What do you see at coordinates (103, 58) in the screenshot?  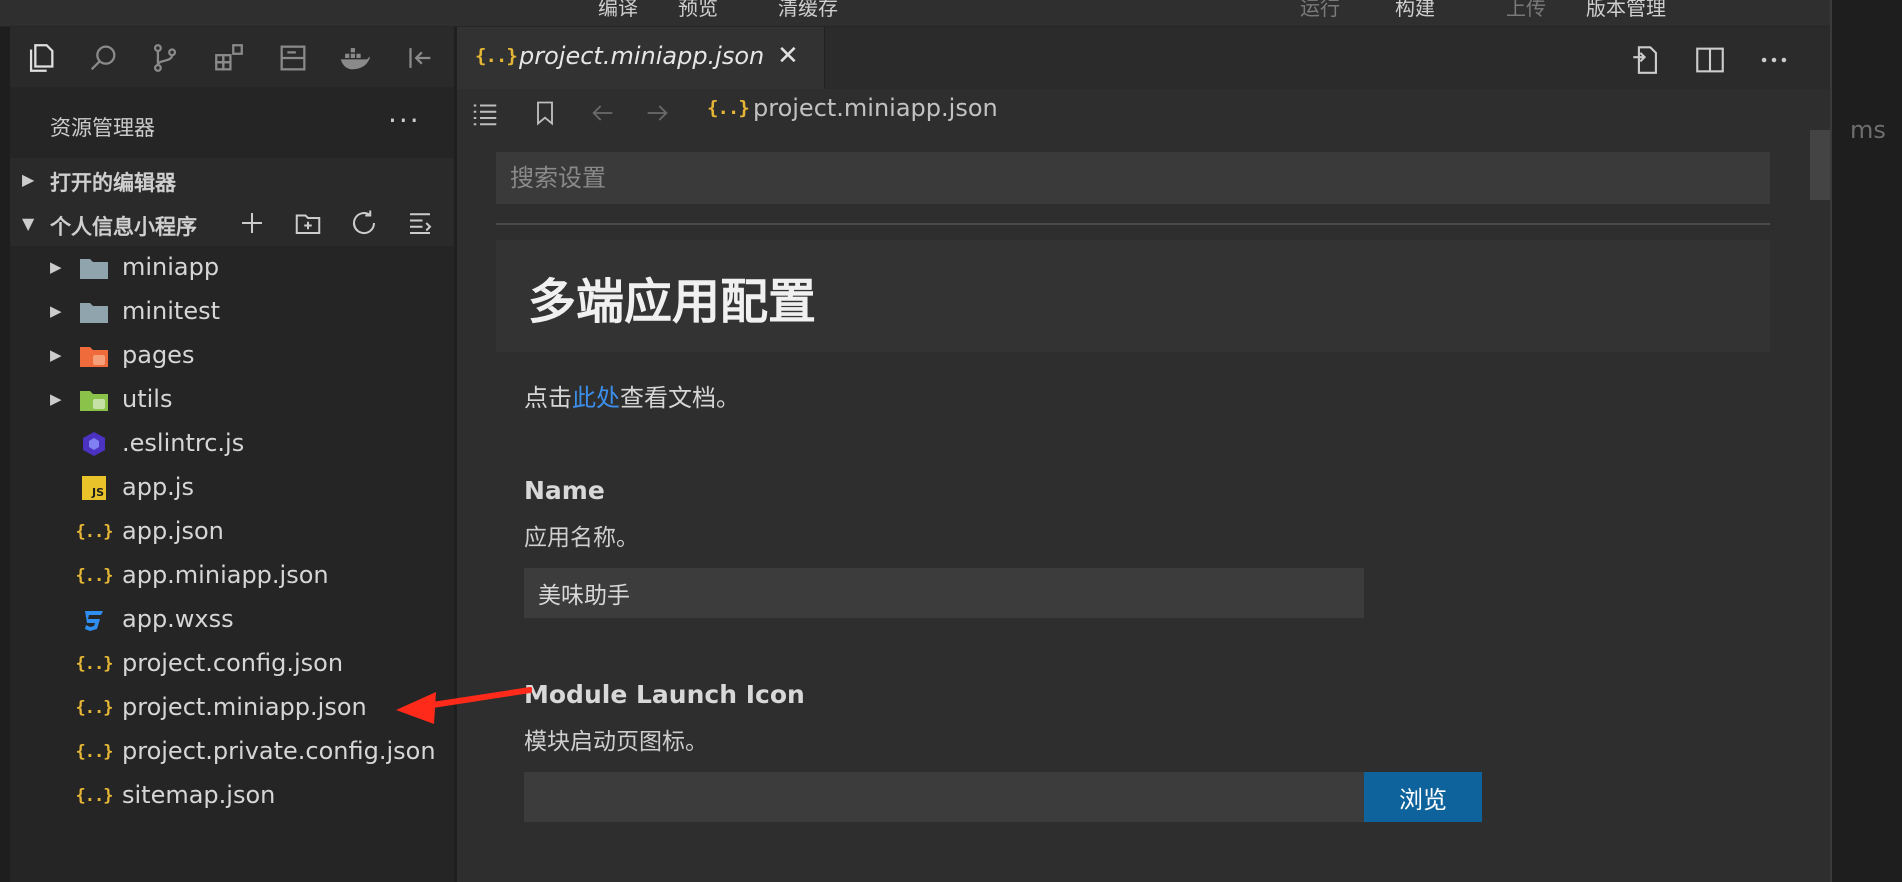 I see `search-icon` at bounding box center [103, 58].